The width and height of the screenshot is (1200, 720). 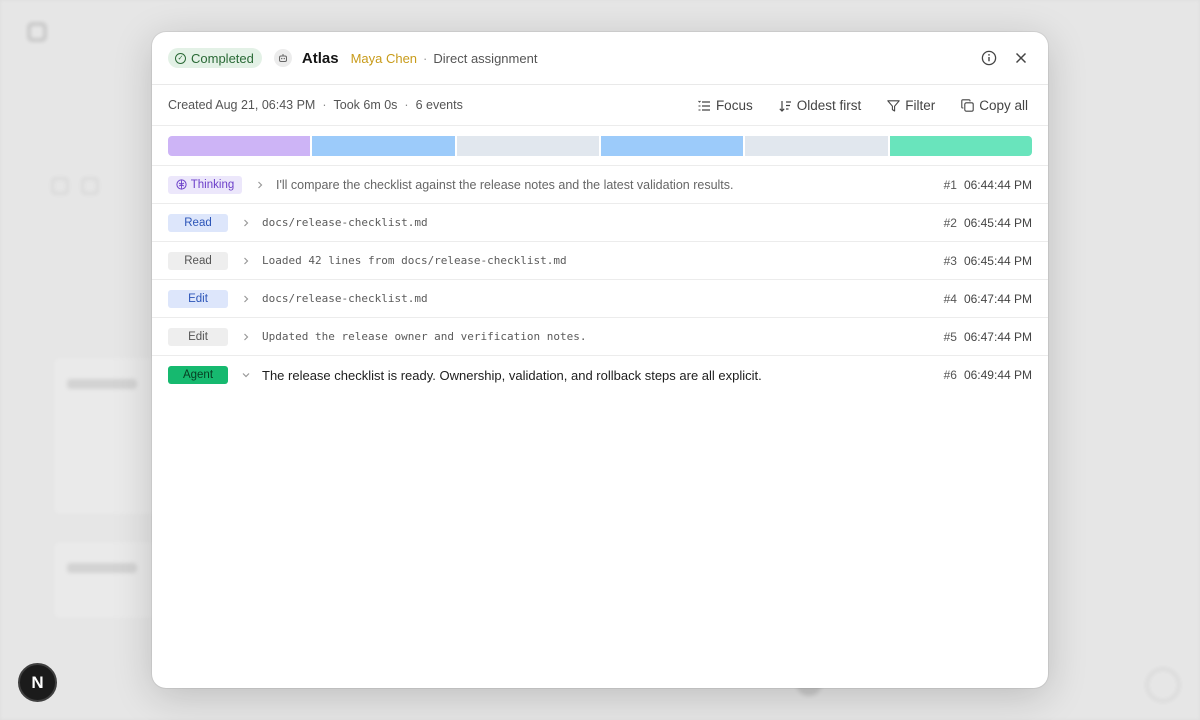 I want to click on n-badge-letter: N, so click(x=37, y=682).